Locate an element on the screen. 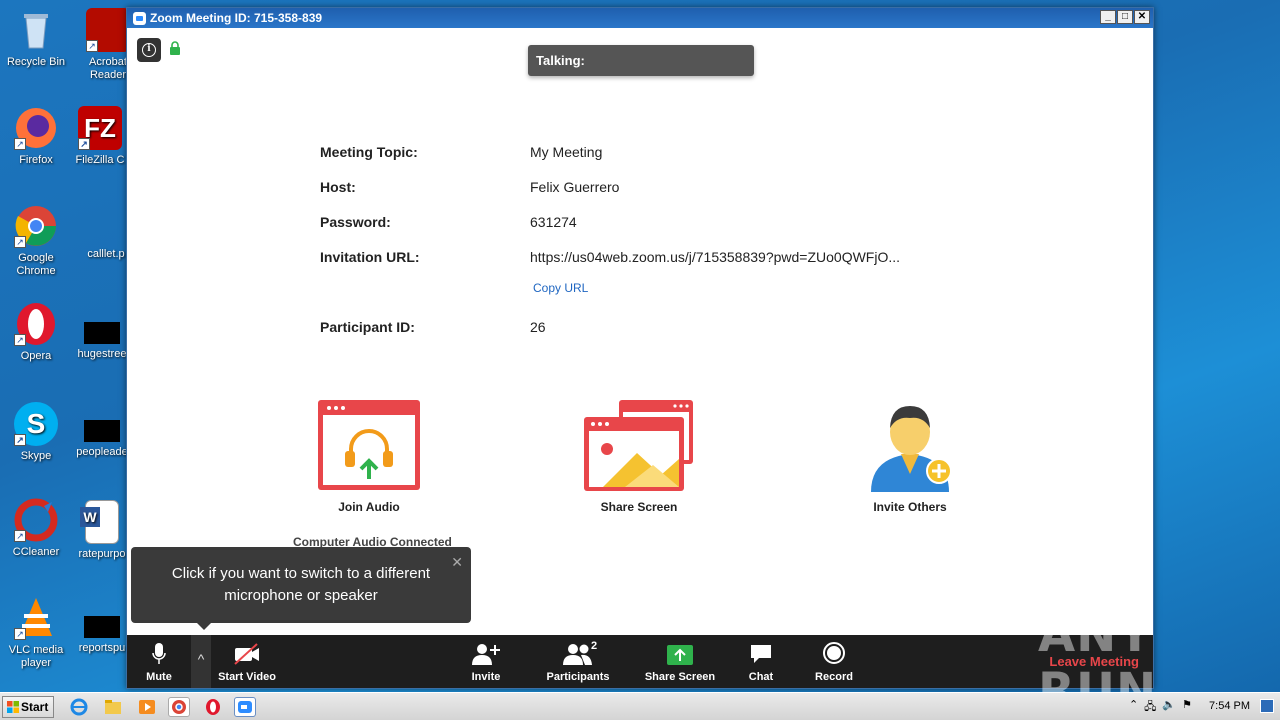 Image resolution: width=1280 pixels, height=720 pixels. info-icon: i is located at coordinates (149, 50).